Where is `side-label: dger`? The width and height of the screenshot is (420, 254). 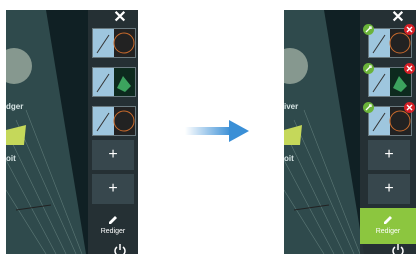
side-label: dger is located at coordinates (15, 106).